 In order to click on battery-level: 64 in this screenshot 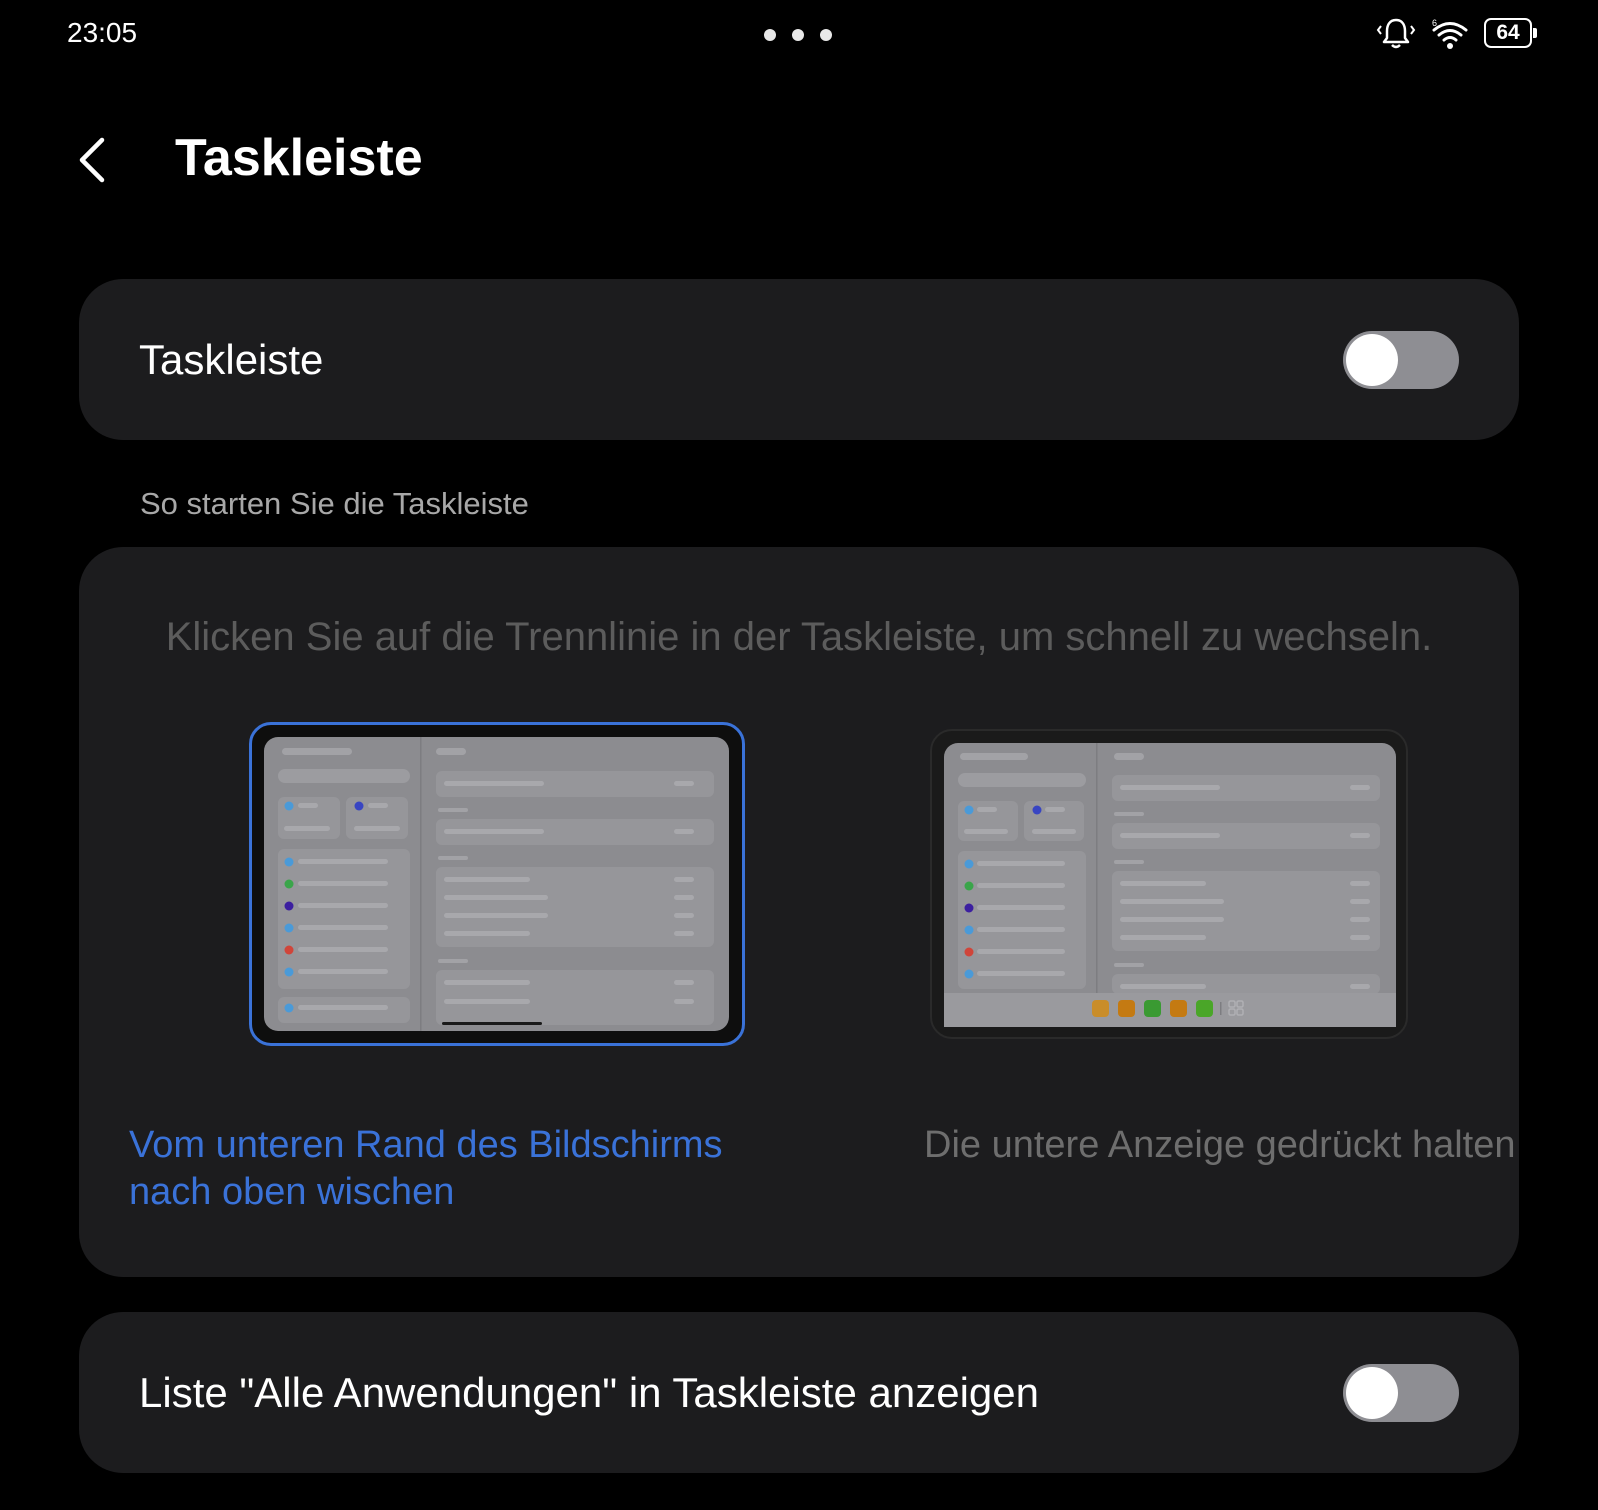, I will do `click(1508, 32)`.